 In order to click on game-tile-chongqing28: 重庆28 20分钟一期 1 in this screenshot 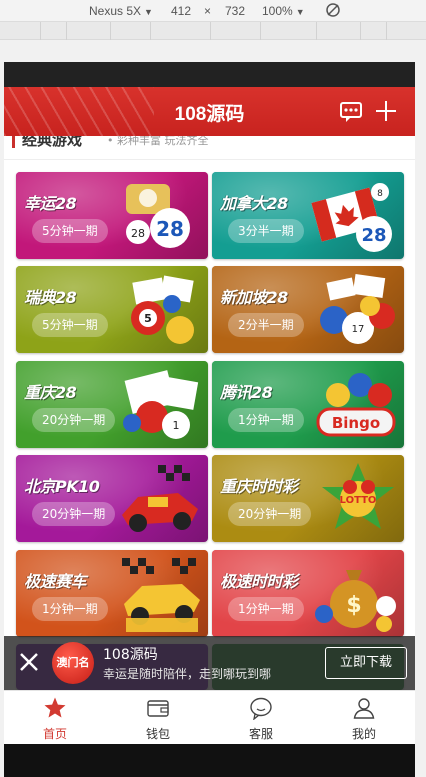, I will do `click(112, 404)`.